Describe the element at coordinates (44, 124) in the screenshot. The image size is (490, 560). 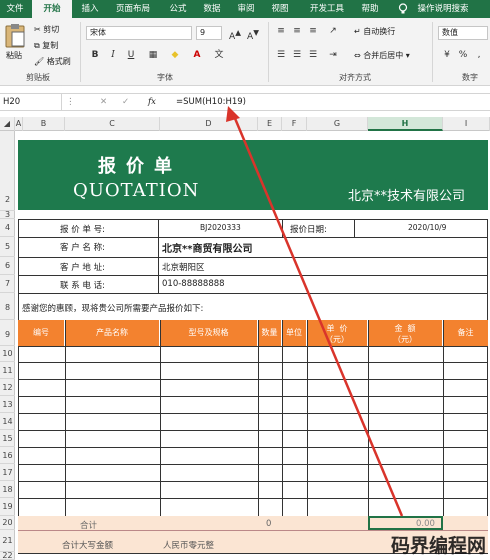
I see `column-header-B: B` at that location.